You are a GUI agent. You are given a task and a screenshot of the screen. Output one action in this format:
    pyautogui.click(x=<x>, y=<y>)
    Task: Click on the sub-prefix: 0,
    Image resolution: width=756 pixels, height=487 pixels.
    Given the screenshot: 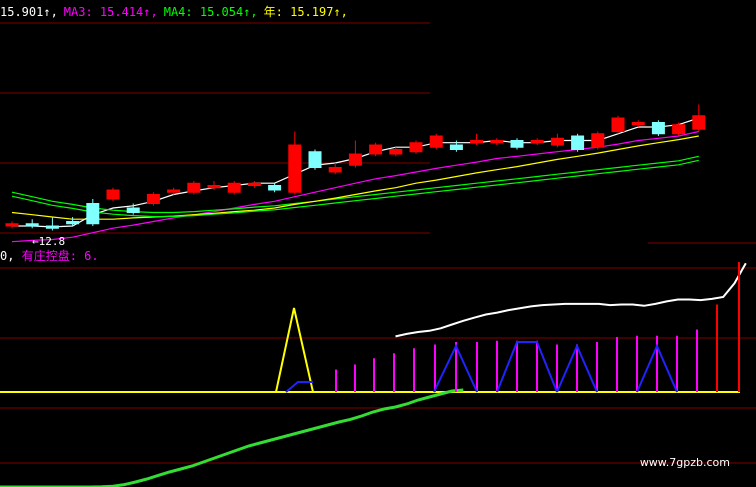 What is the action you would take?
    pyautogui.click(x=7, y=256)
    